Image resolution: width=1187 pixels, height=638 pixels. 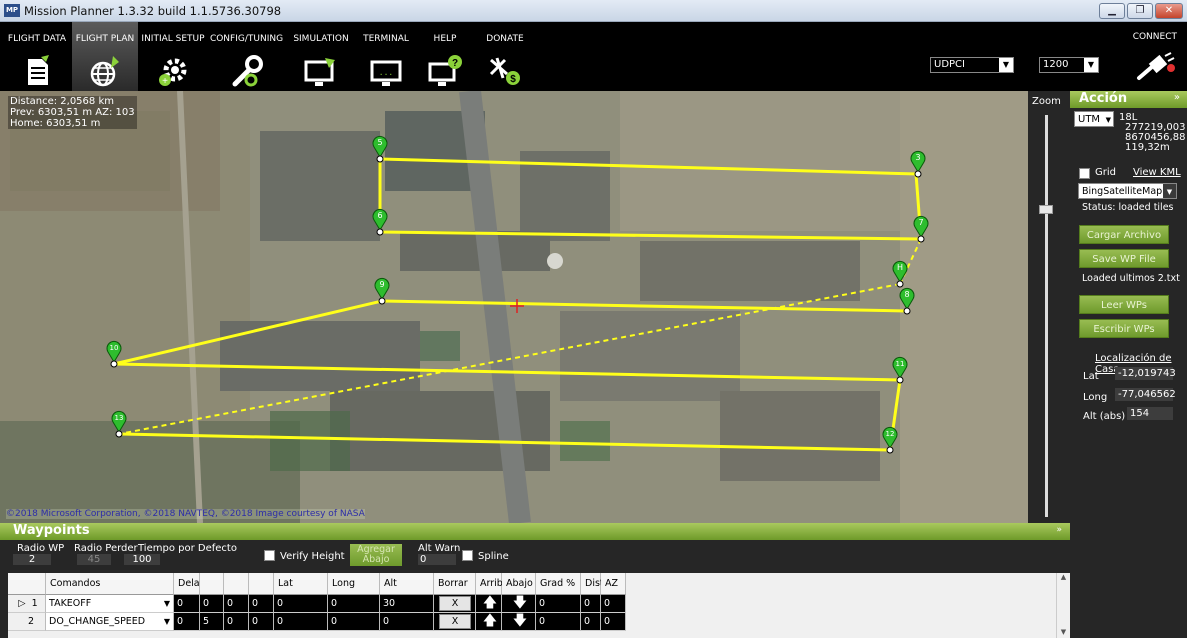 I want to click on menu-flight-plan: FLIGHT PLAN, so click(x=105, y=56).